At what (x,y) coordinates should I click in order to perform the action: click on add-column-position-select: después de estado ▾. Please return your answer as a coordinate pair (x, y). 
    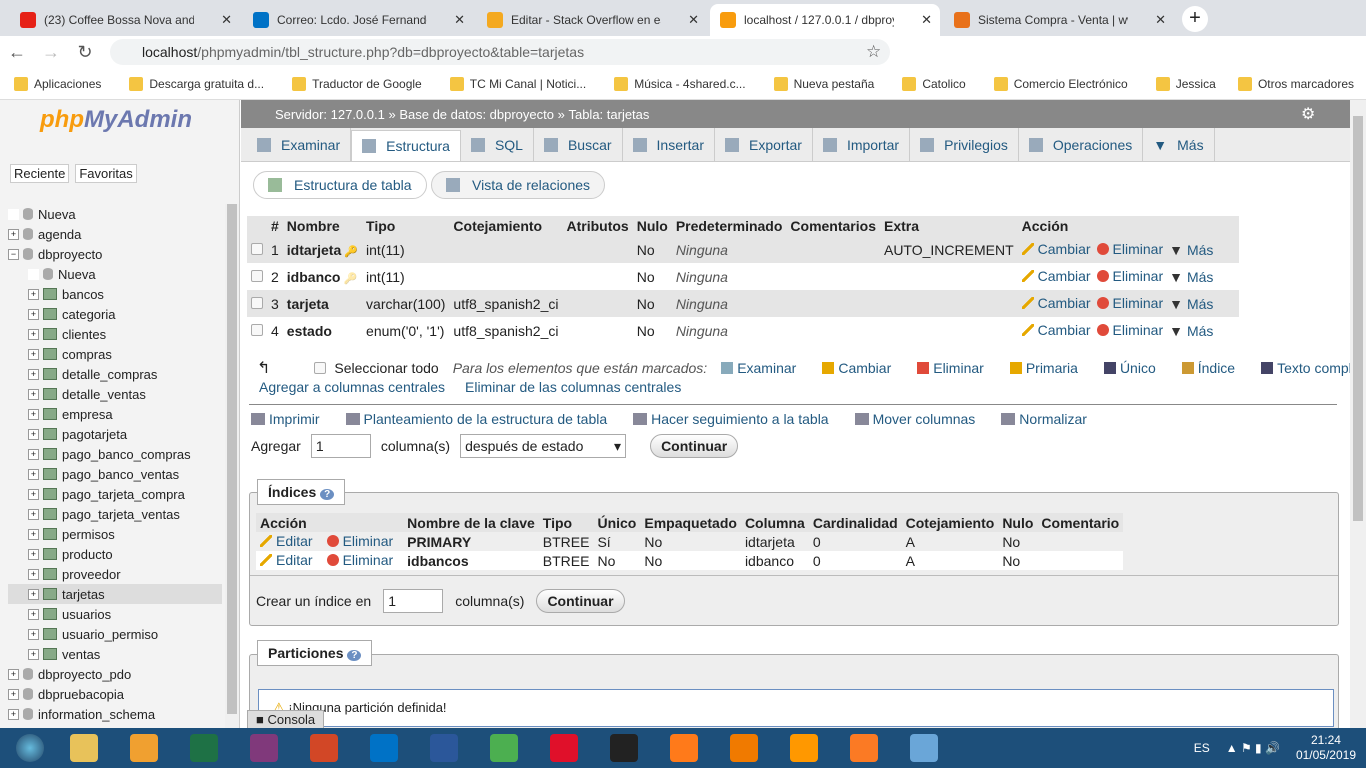
    Looking at the image, I should click on (543, 446).